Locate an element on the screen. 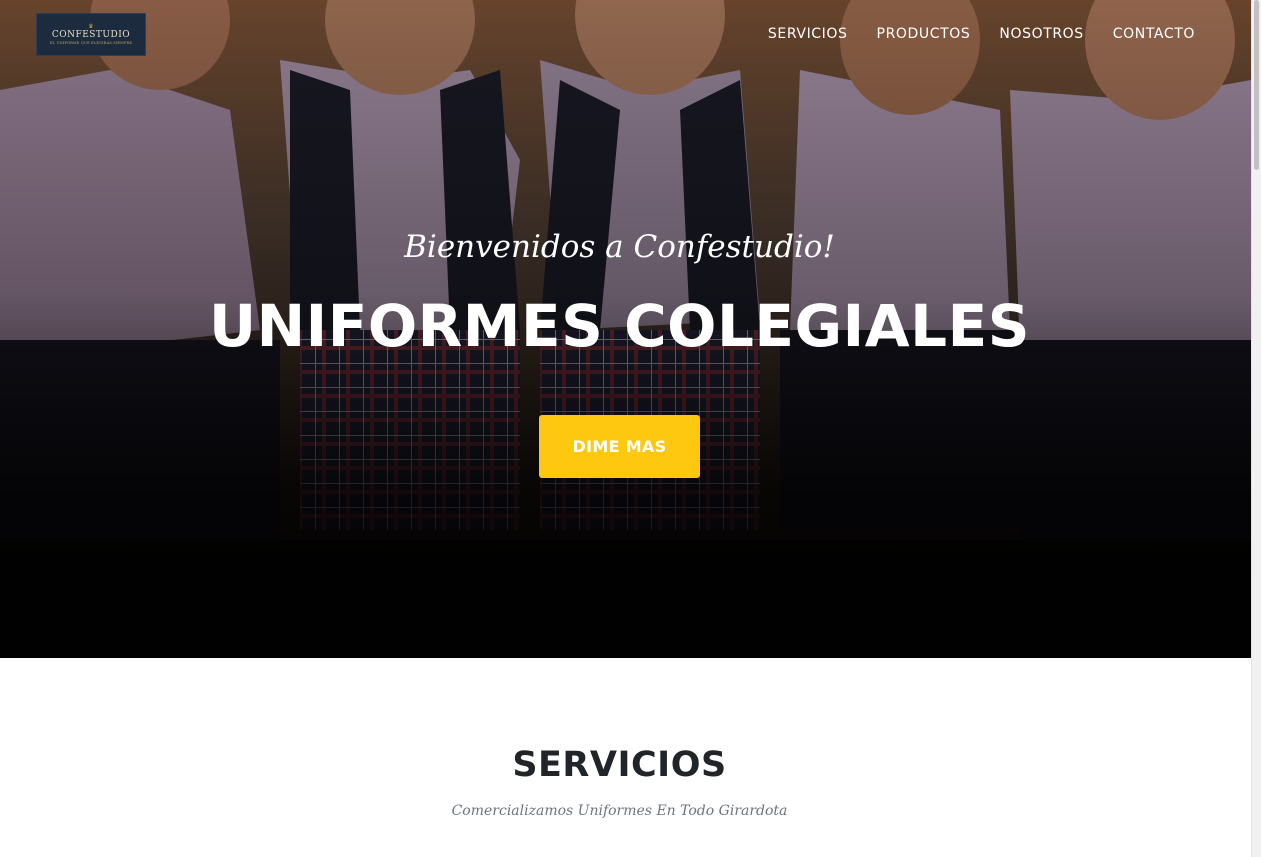  services-title: SERVICIOS is located at coordinates (619, 765).